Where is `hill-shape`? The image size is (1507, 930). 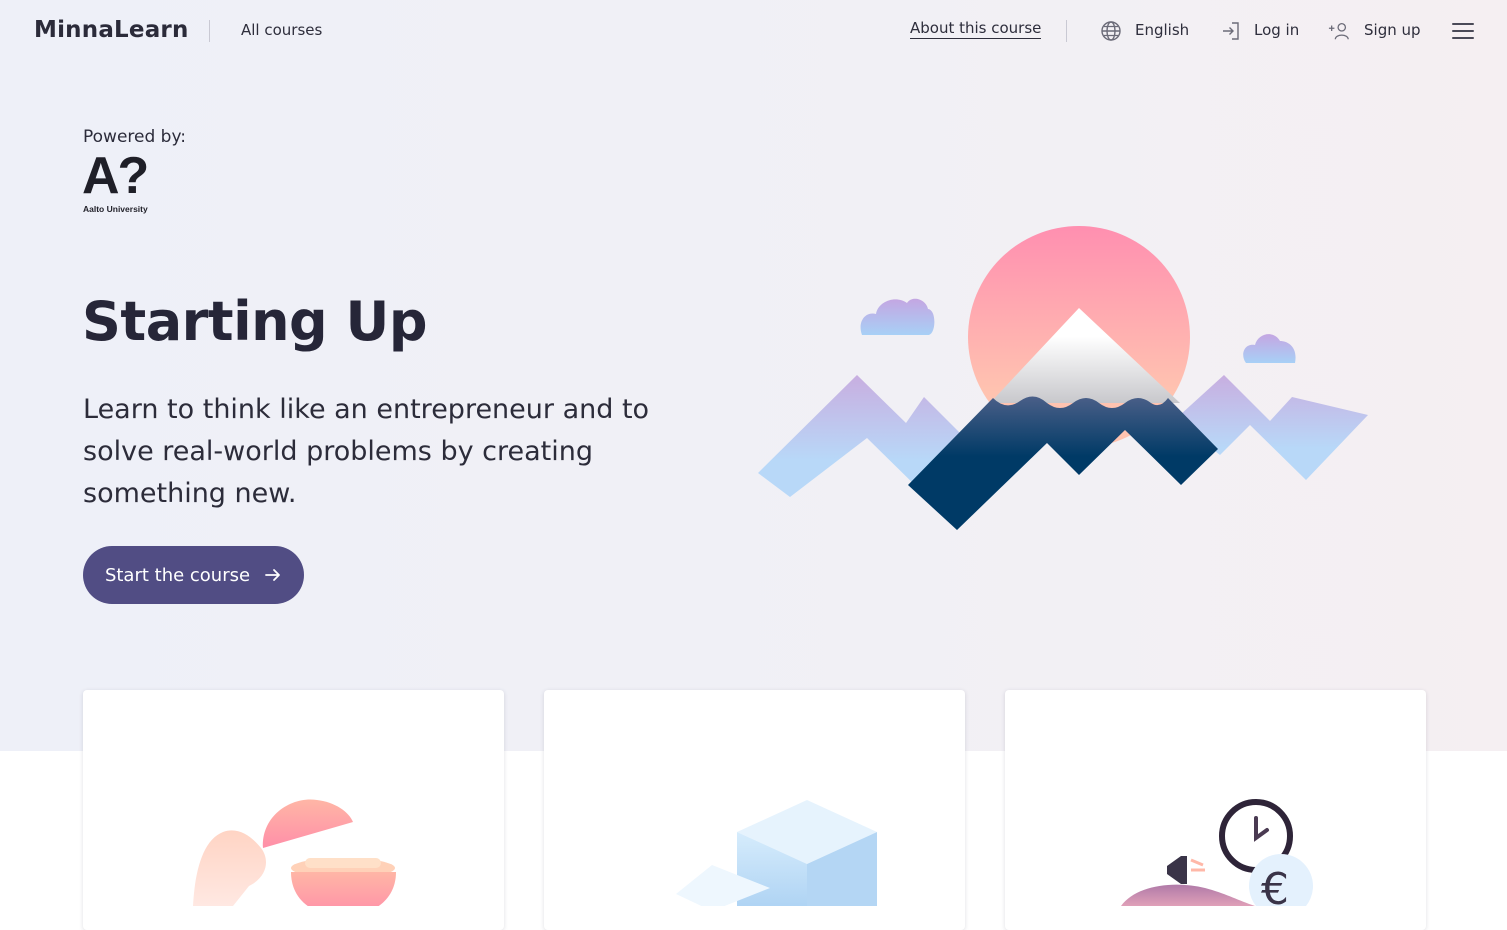
hill-shape is located at coordinates (1188, 895).